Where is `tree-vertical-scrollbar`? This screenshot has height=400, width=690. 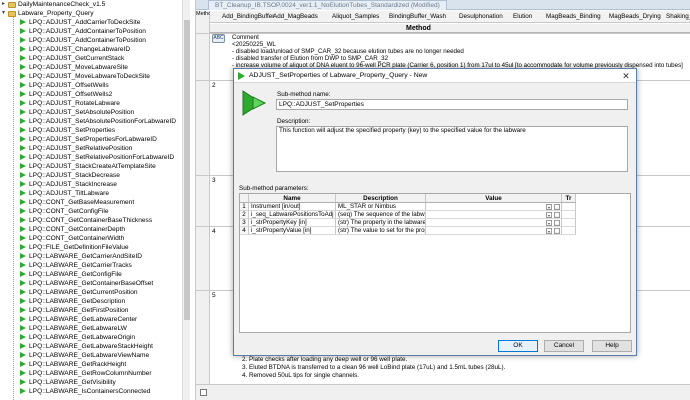
tree-vertical-scrollbar is located at coordinates (186, 200).